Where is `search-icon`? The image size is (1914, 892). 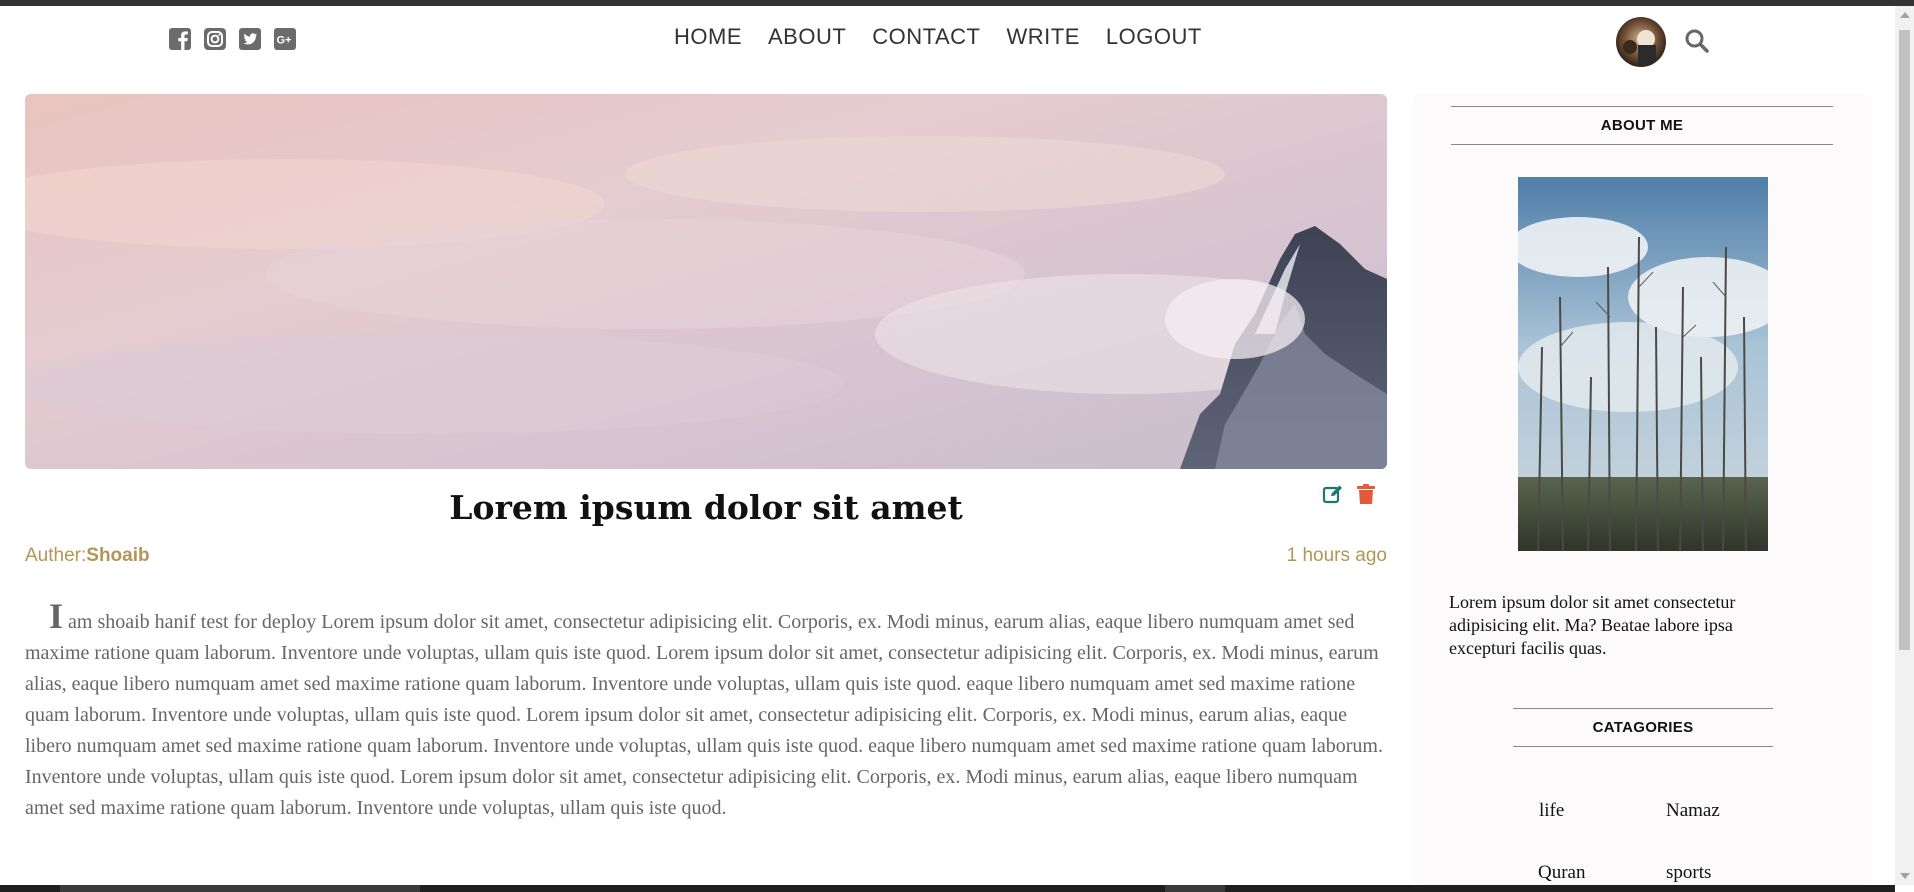 search-icon is located at coordinates (1697, 41).